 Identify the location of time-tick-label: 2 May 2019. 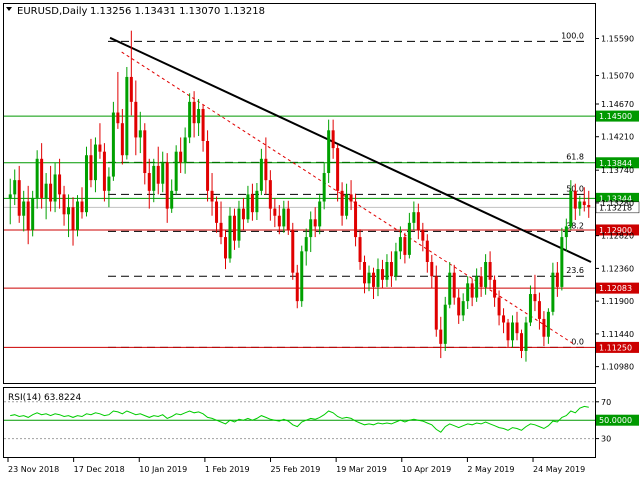
(490, 469).